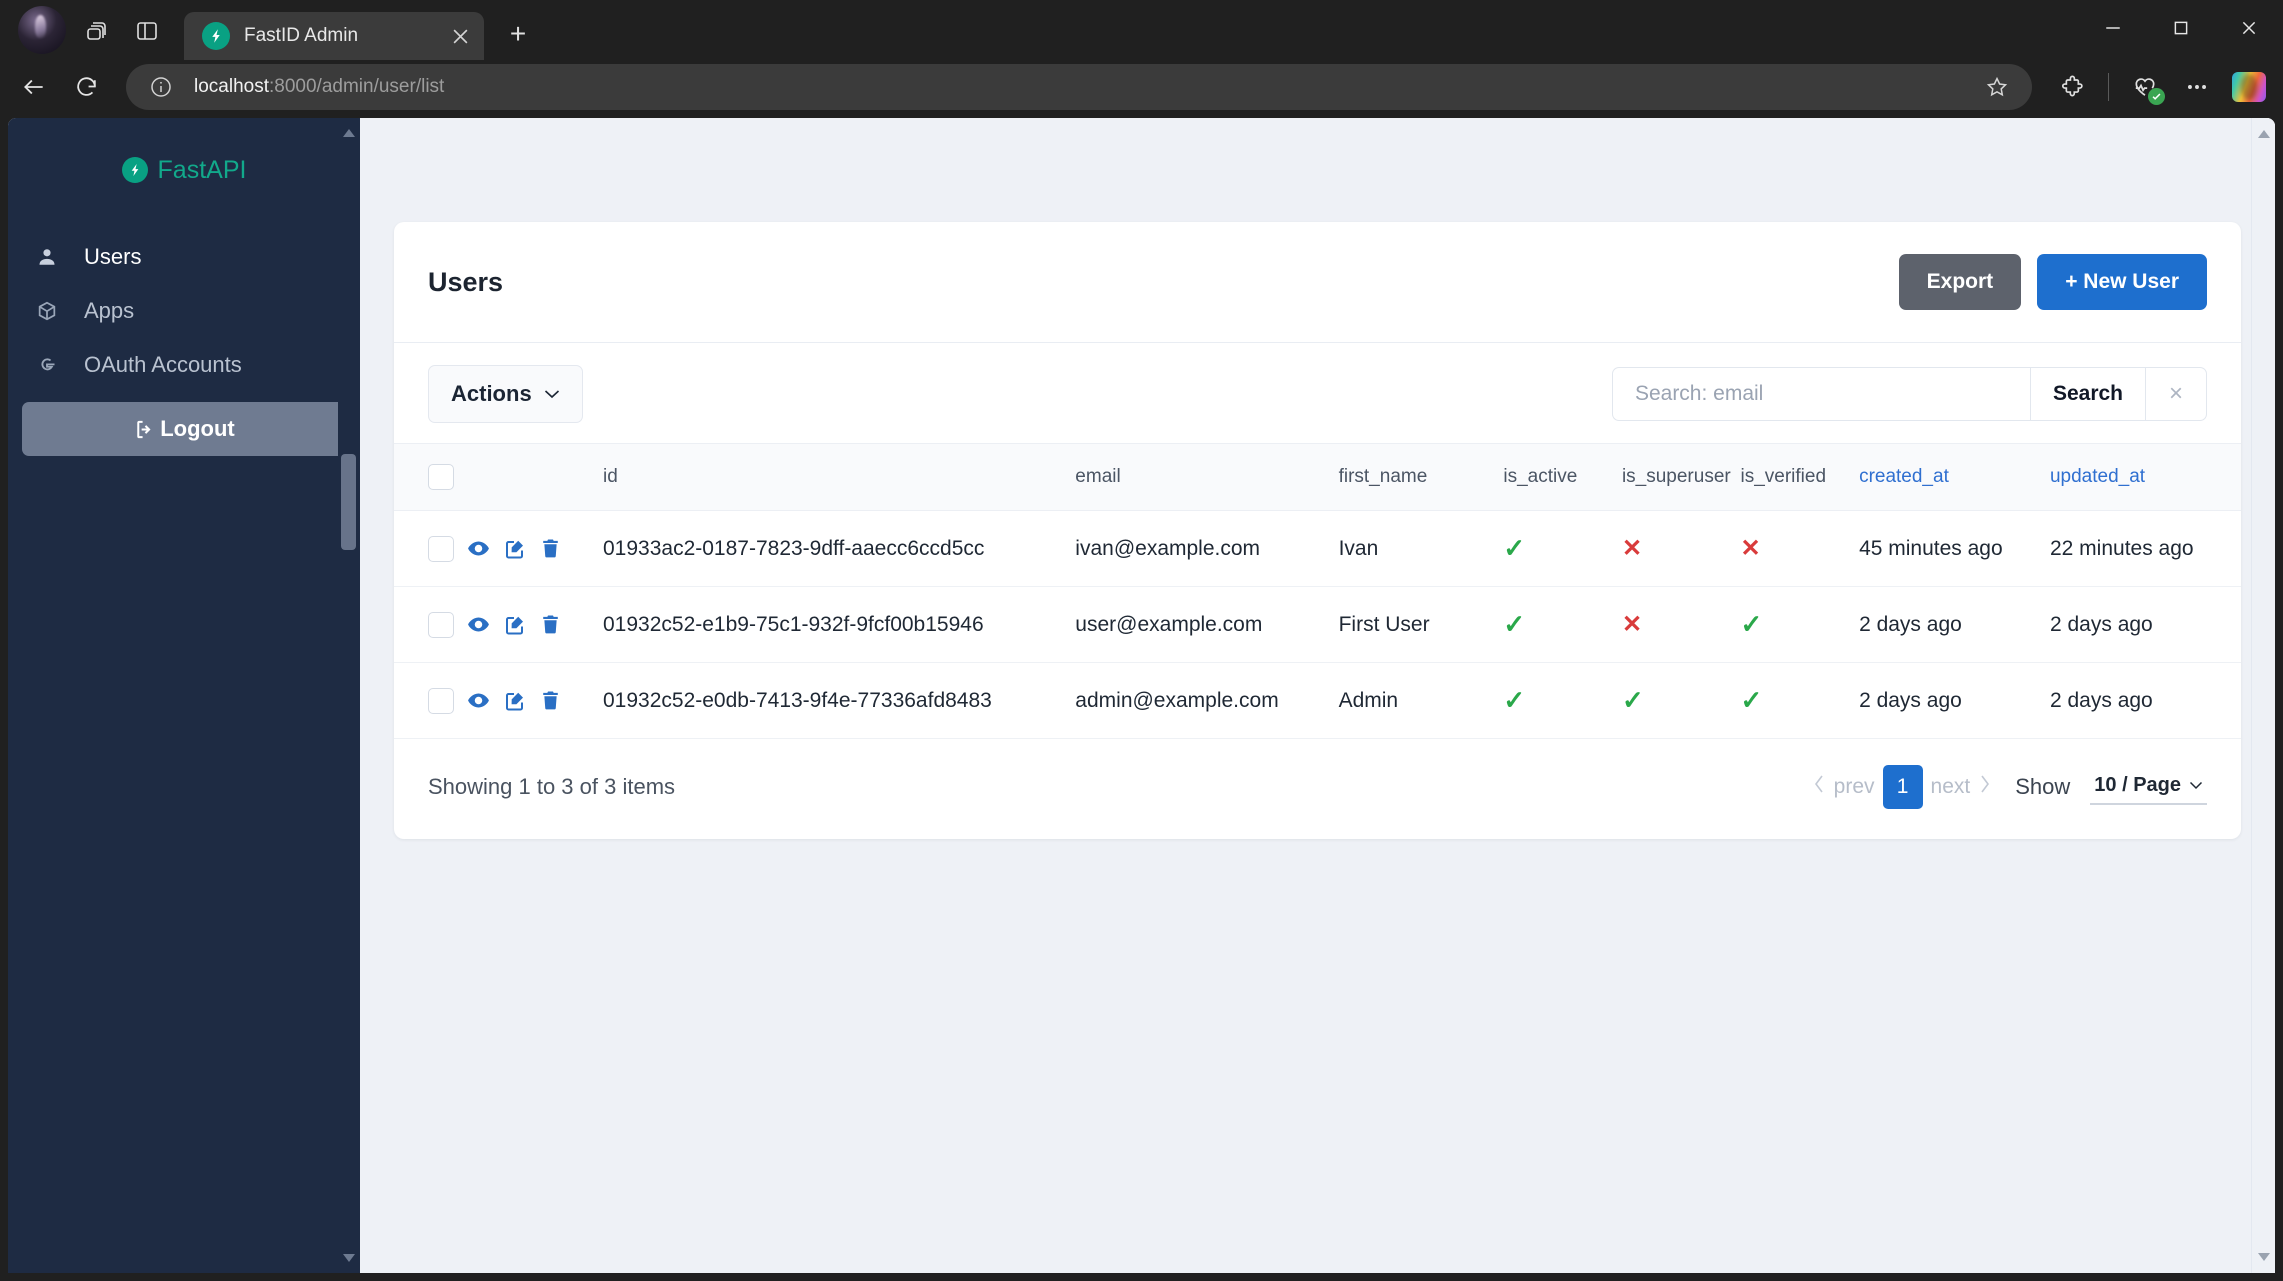 This screenshot has width=2283, height=1281. I want to click on sidebar-item-label: OAuth Accounts, so click(163, 364).